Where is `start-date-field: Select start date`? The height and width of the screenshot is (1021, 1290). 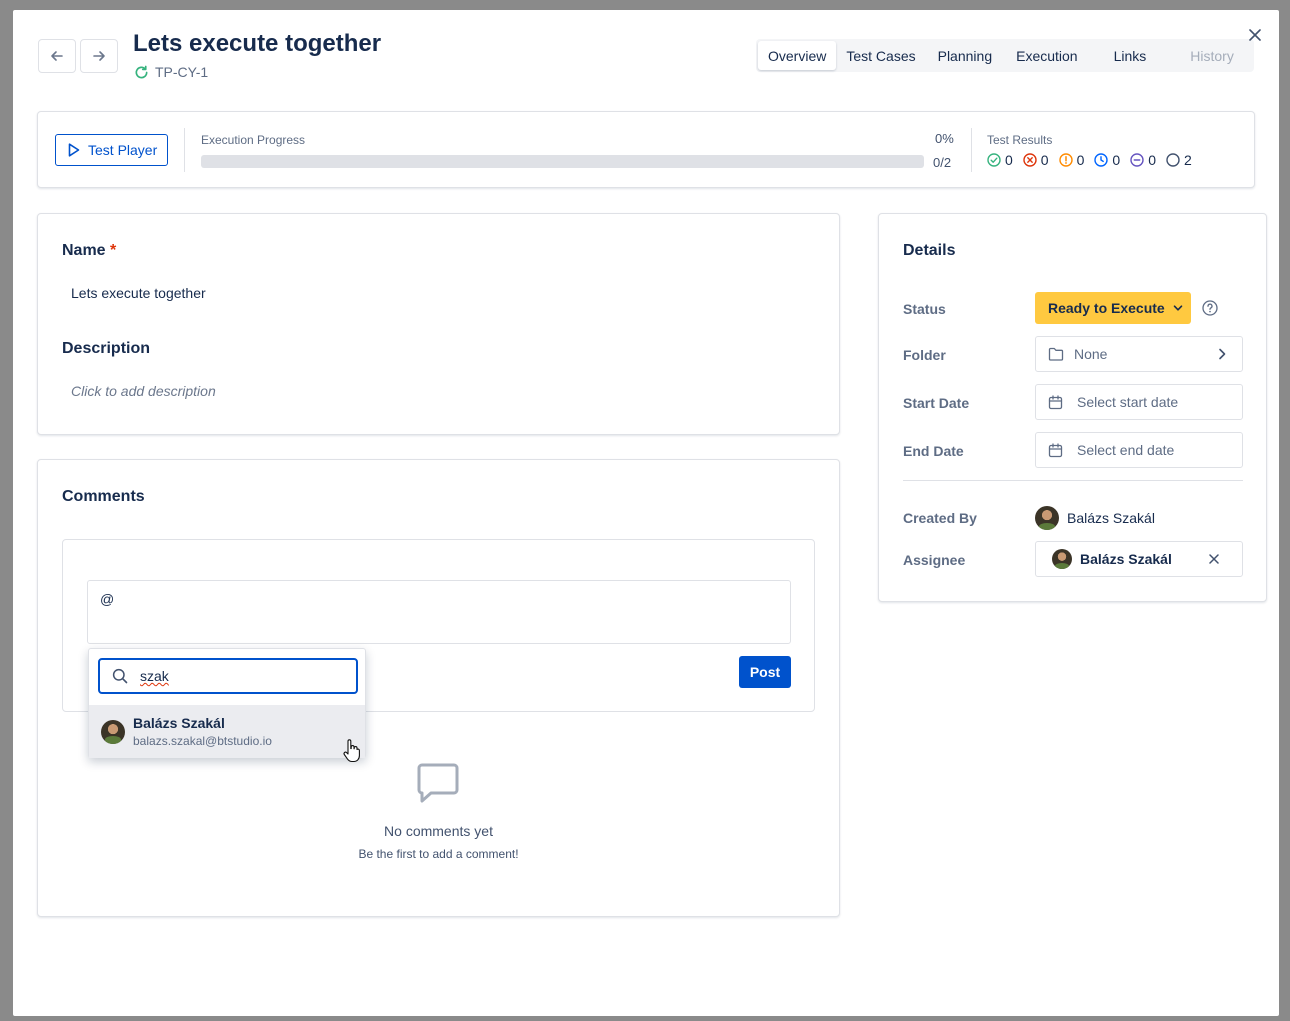
start-date-field: Select start date is located at coordinates (1139, 402).